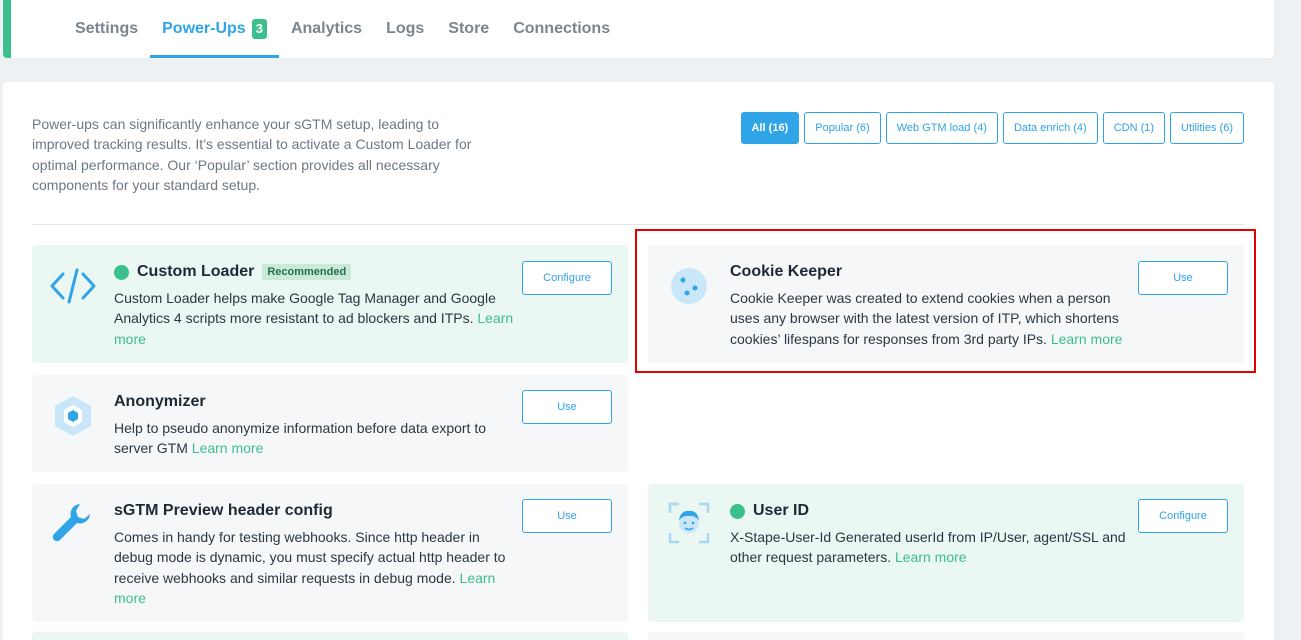 This screenshot has height=640, width=1301. Describe the element at coordinates (214, 29) in the screenshot. I see `tab-power-ups: Power-Ups 3` at that location.